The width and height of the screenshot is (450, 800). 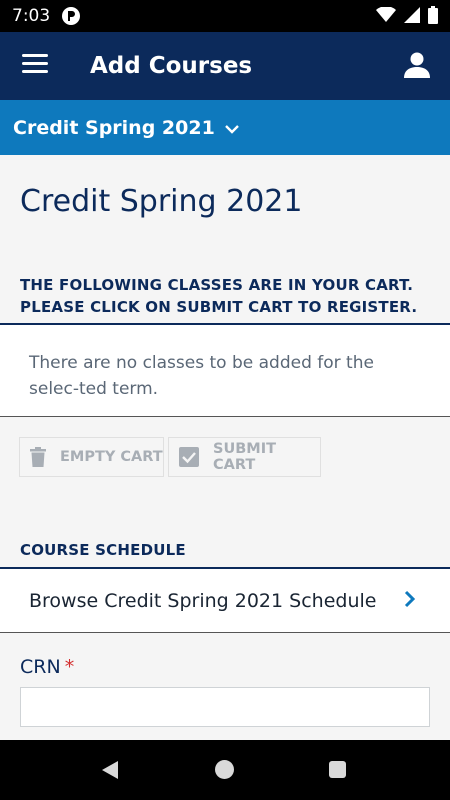 What do you see at coordinates (386, 16) in the screenshot?
I see `wifi-icon` at bounding box center [386, 16].